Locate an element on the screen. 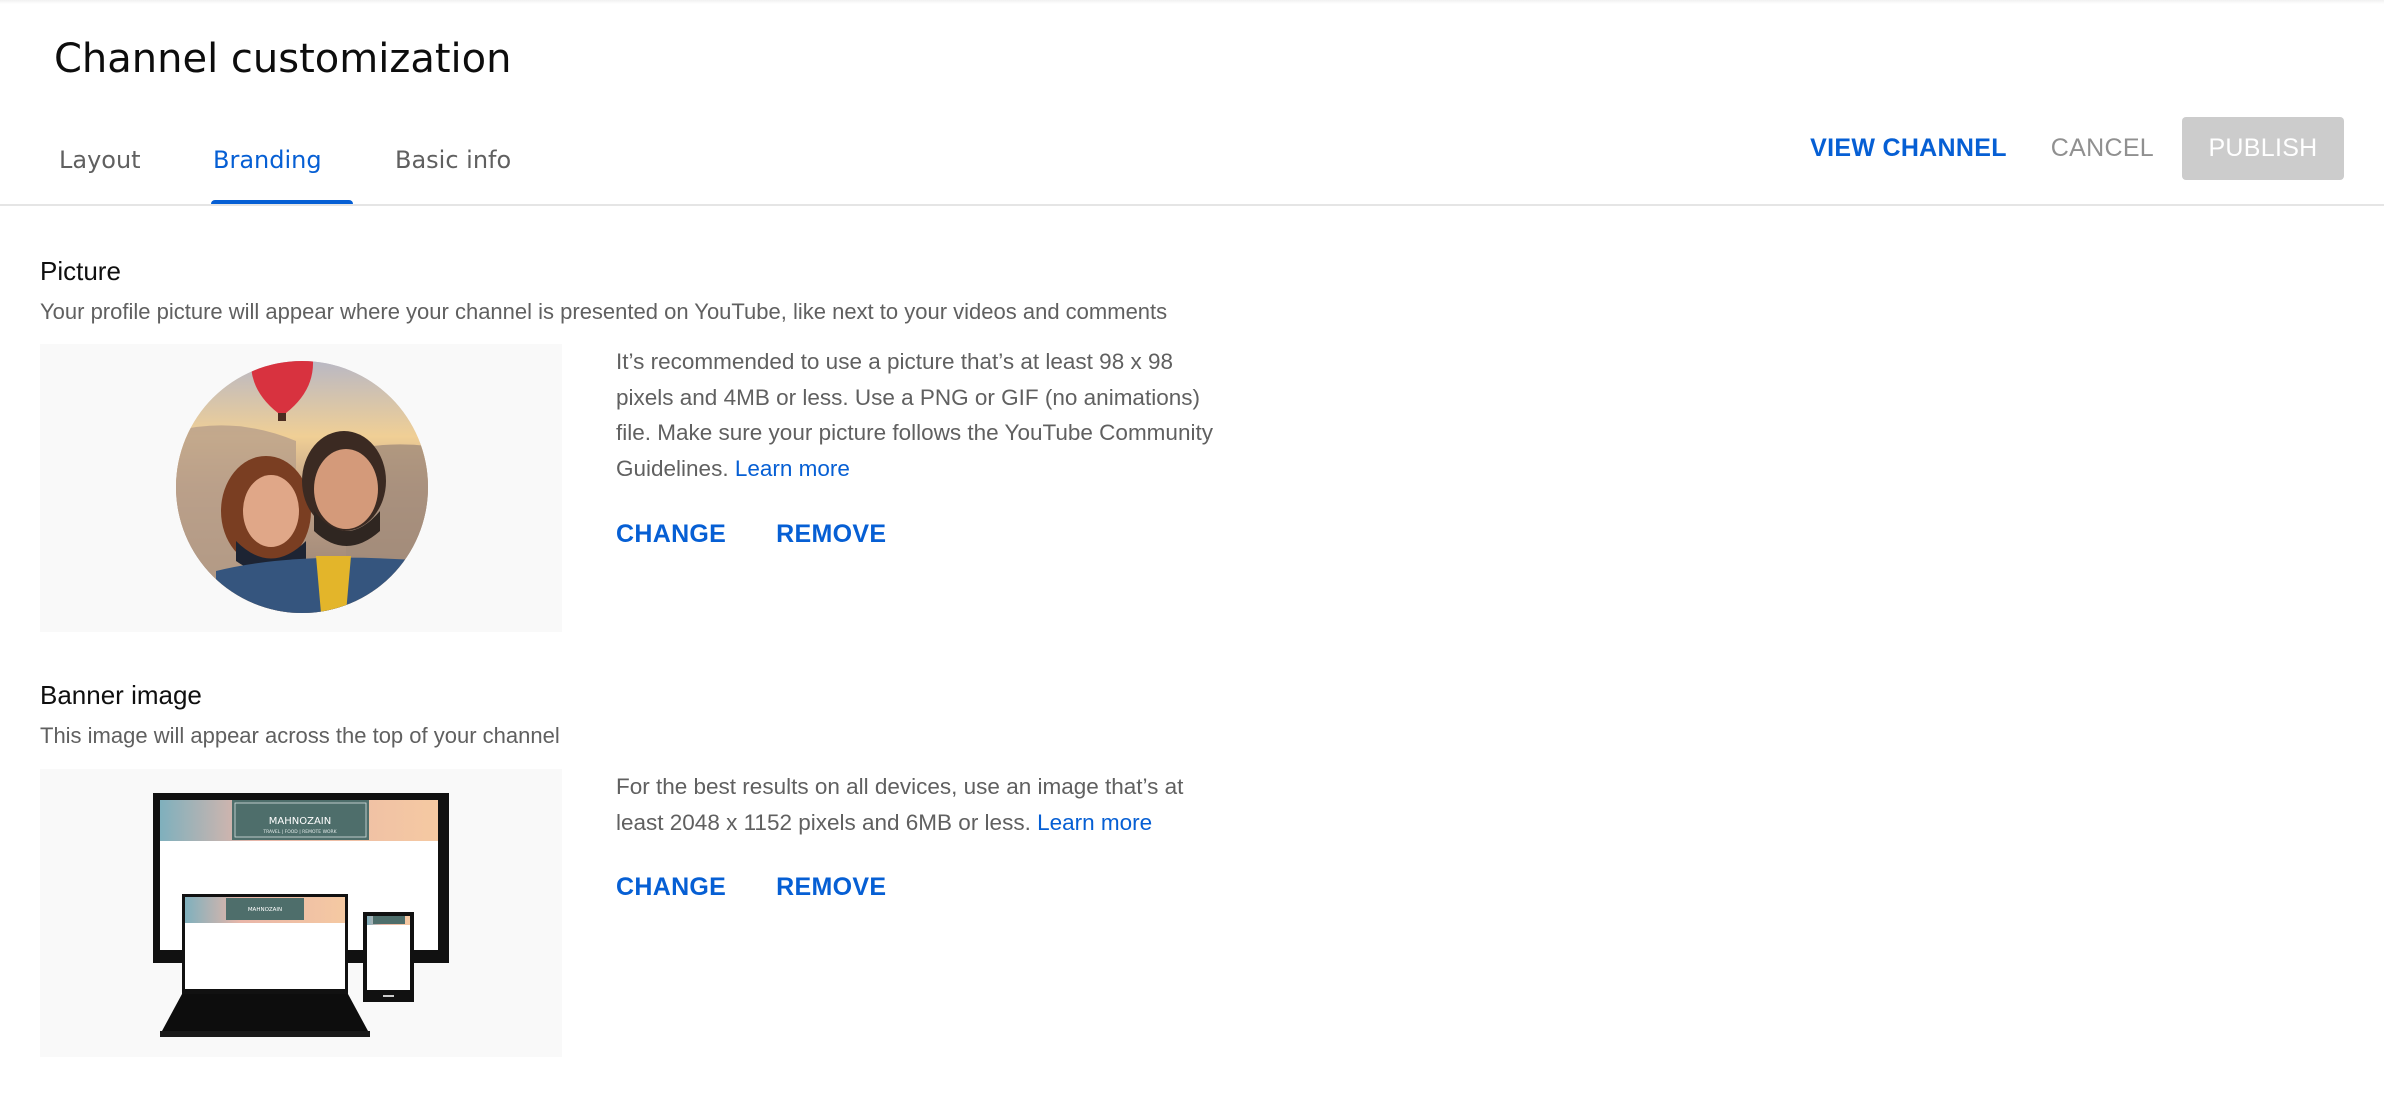 The image size is (2384, 1098). cancel-button: CANCEL is located at coordinates (2102, 148).